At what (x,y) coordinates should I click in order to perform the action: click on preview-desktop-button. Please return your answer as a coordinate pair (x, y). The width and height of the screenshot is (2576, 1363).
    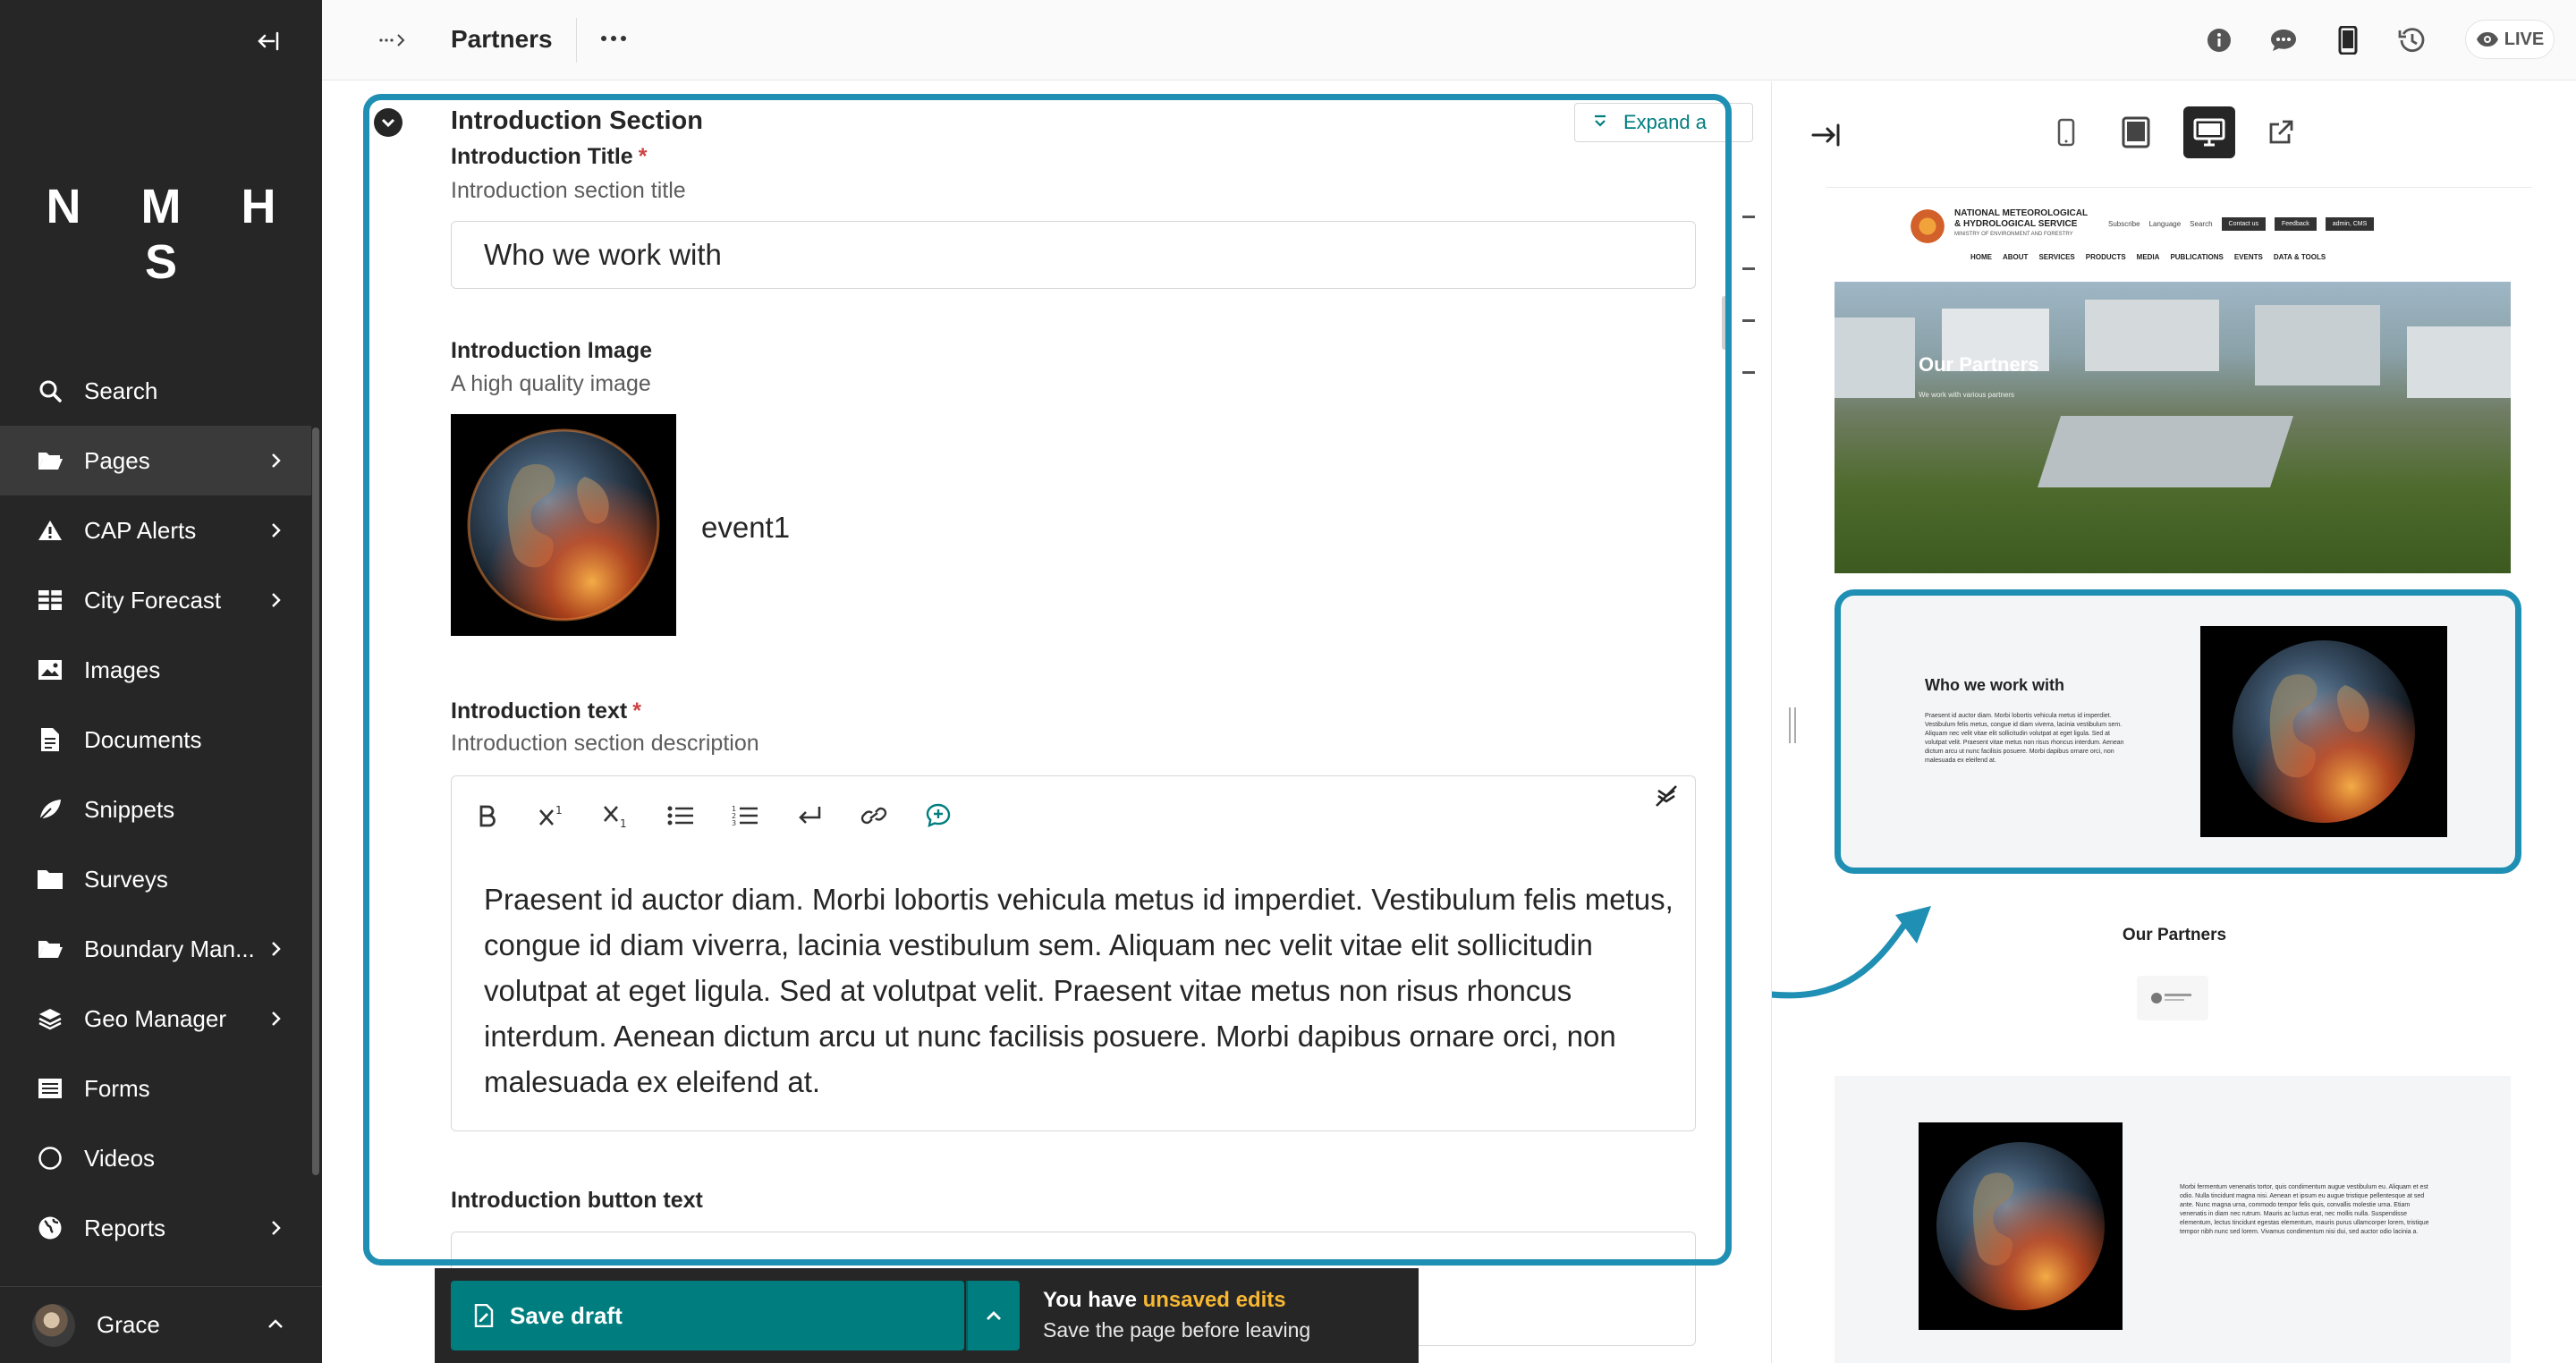
    Looking at the image, I should click on (2209, 132).